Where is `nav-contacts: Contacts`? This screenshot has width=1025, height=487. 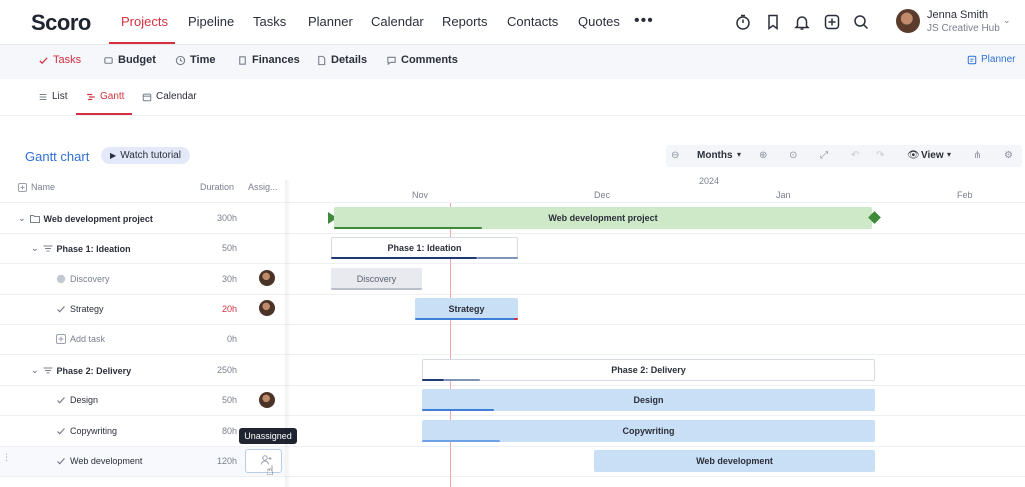
nav-contacts: Contacts is located at coordinates (532, 21).